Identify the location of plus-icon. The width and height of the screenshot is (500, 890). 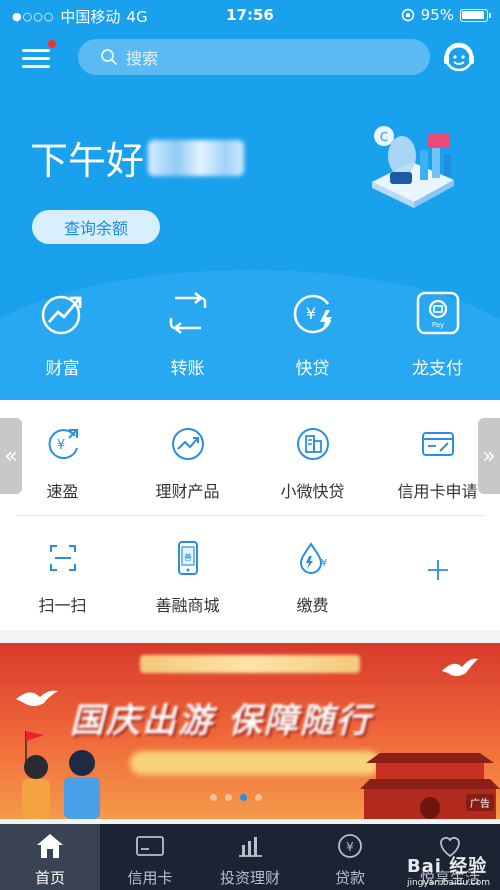
(437, 570).